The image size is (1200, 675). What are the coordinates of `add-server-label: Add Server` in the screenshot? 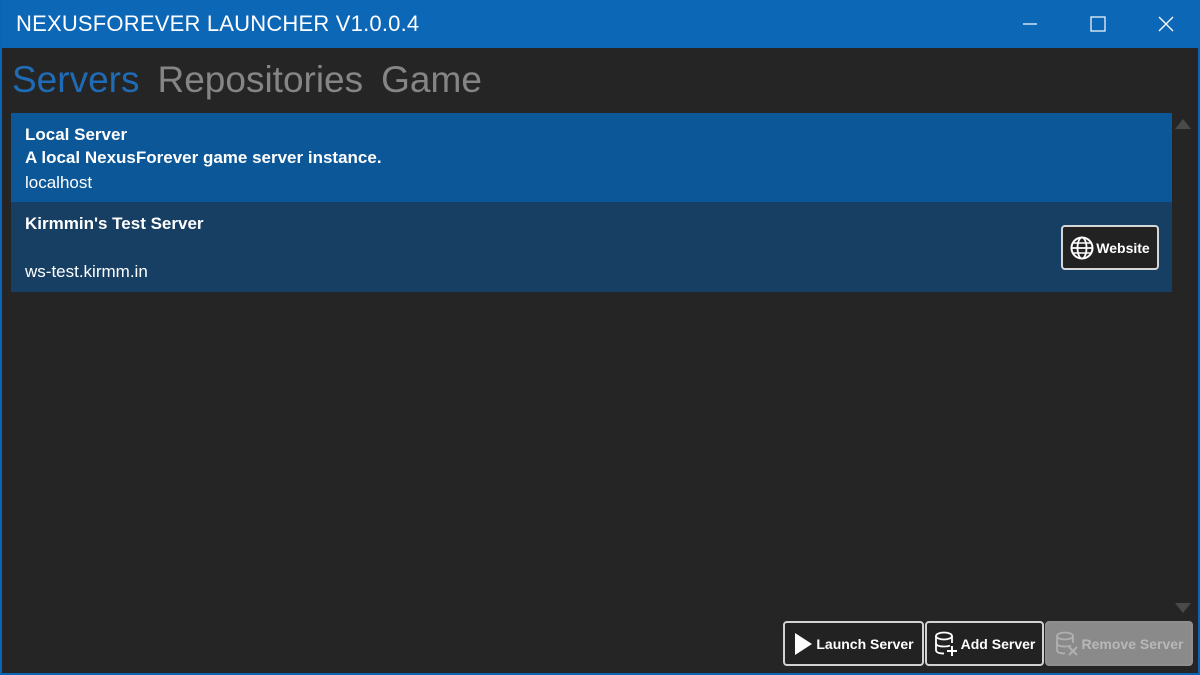 It's located at (998, 643).